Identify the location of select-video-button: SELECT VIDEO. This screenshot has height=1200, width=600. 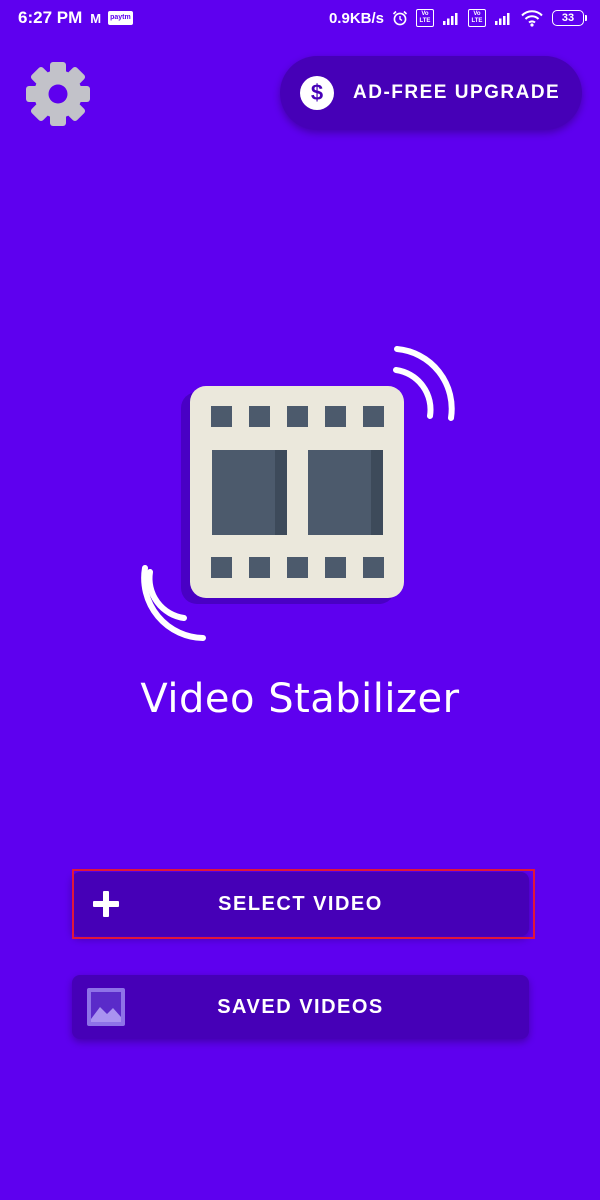
(300, 904).